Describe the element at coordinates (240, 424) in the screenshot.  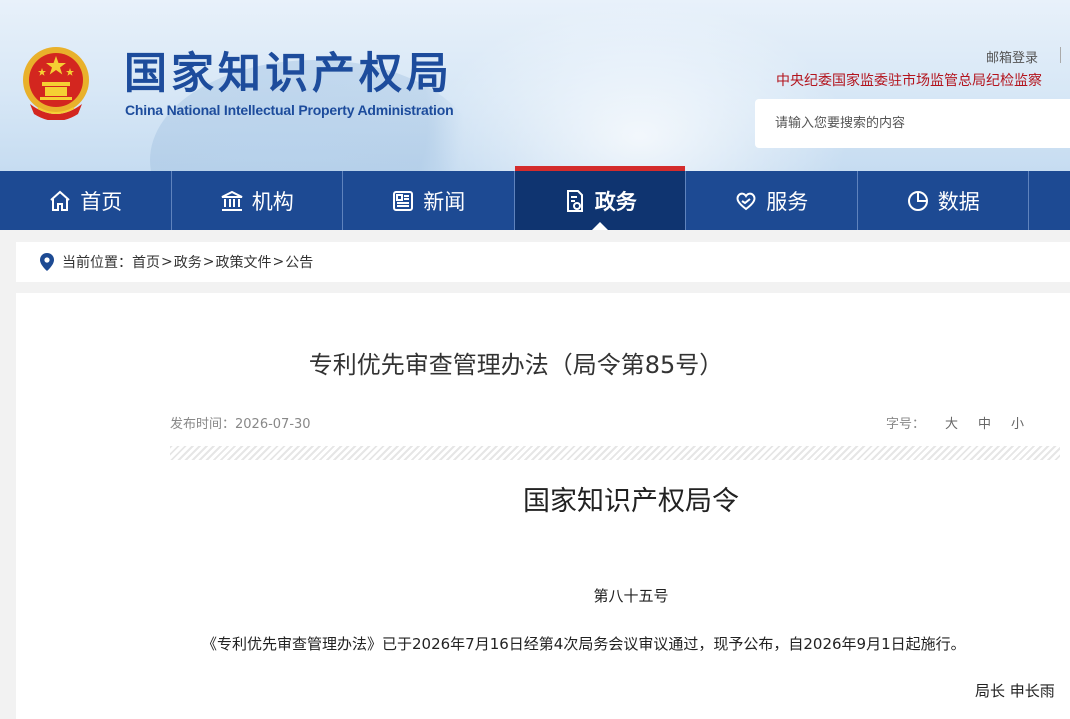
I see `publish-time: 发布时间：2026-07-30` at that location.